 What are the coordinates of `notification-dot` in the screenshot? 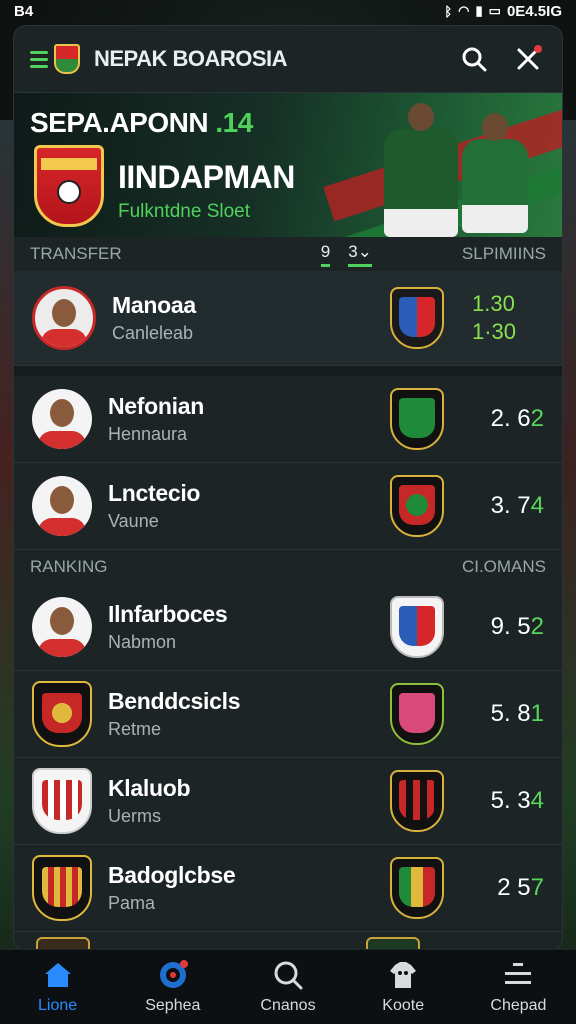 It's located at (538, 49).